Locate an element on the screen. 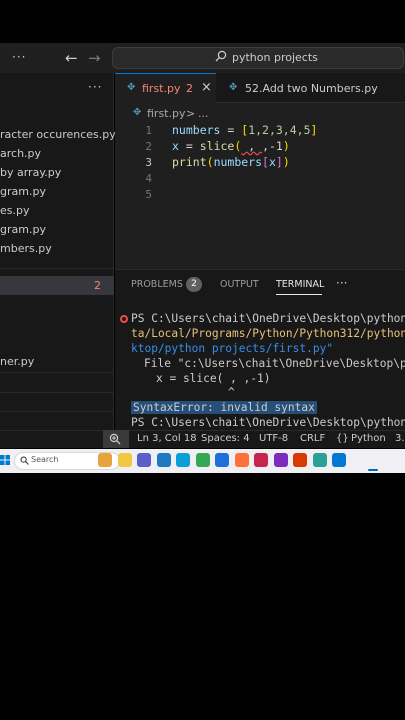 This screenshot has height=720, width=405. code-token: 1,2,3,4,5 is located at coordinates (279, 130).